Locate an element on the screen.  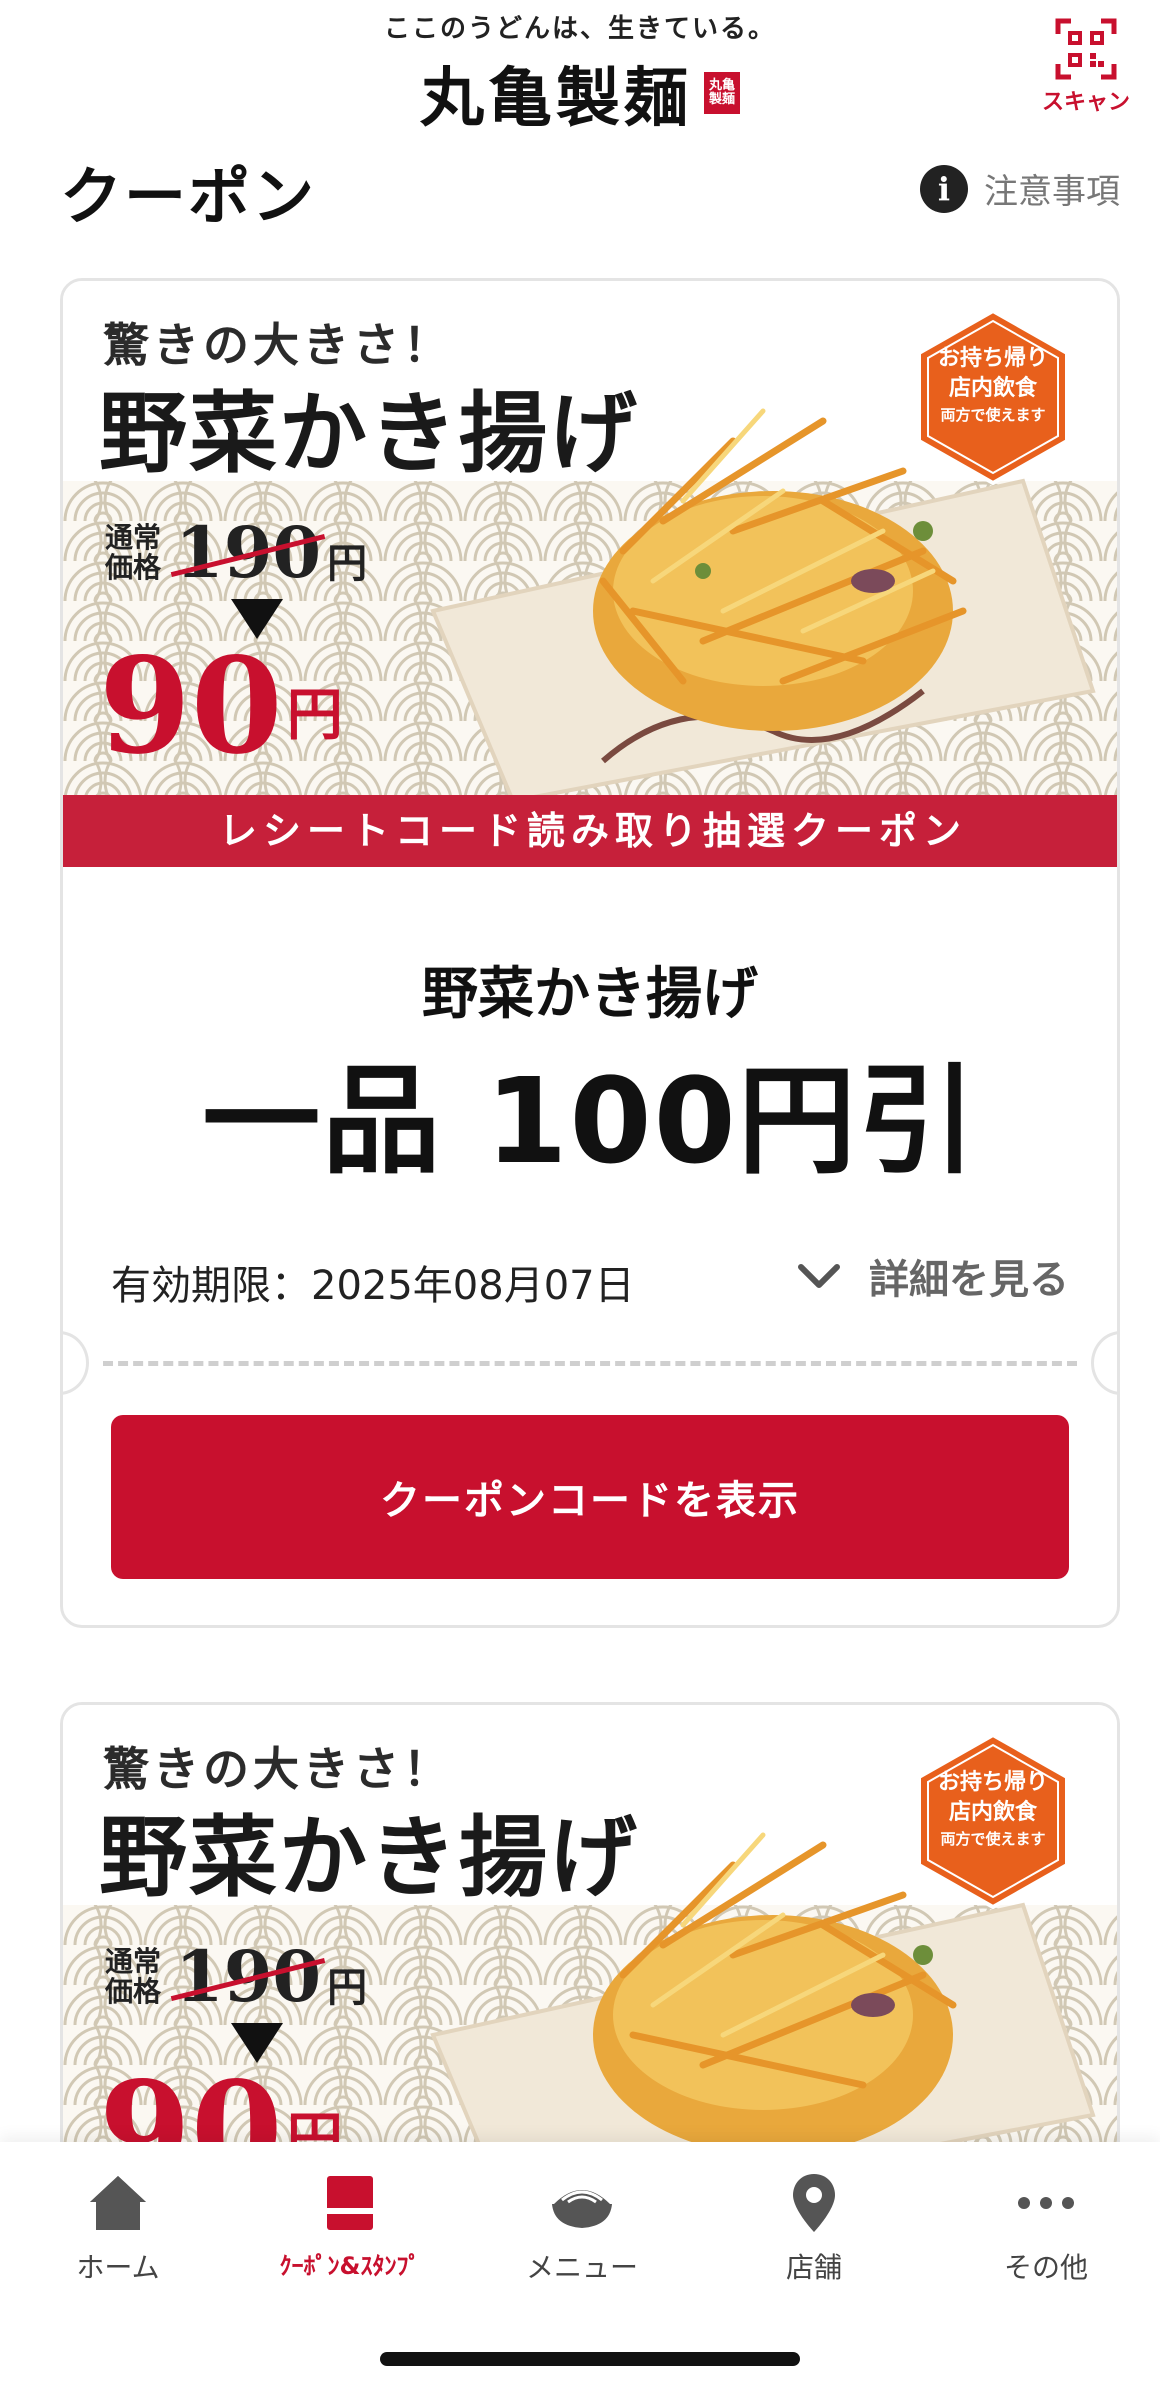
details-label: 詳細を見る is located at coordinates (969, 1280).